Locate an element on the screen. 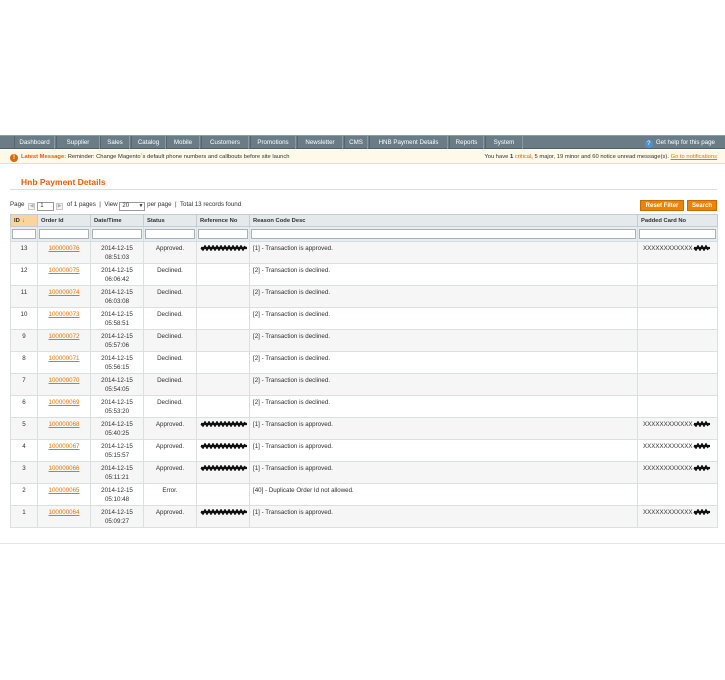 Image resolution: width=725 pixels, height=680 pixels. prev-page-icon: ◀ is located at coordinates (32, 206).